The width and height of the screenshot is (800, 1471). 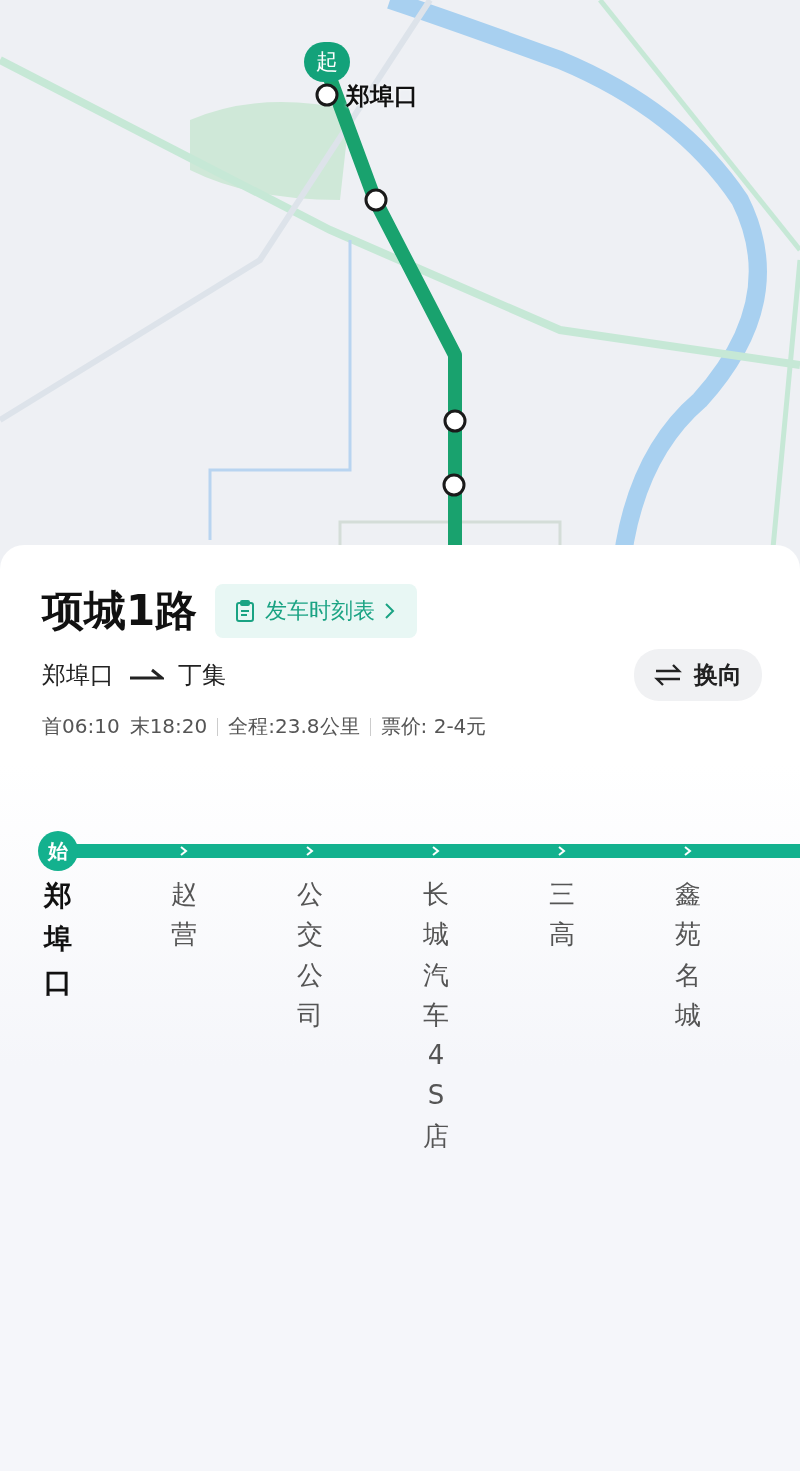 What do you see at coordinates (436, 1015) in the screenshot?
I see `stop-name: 长城汽车4S店` at bounding box center [436, 1015].